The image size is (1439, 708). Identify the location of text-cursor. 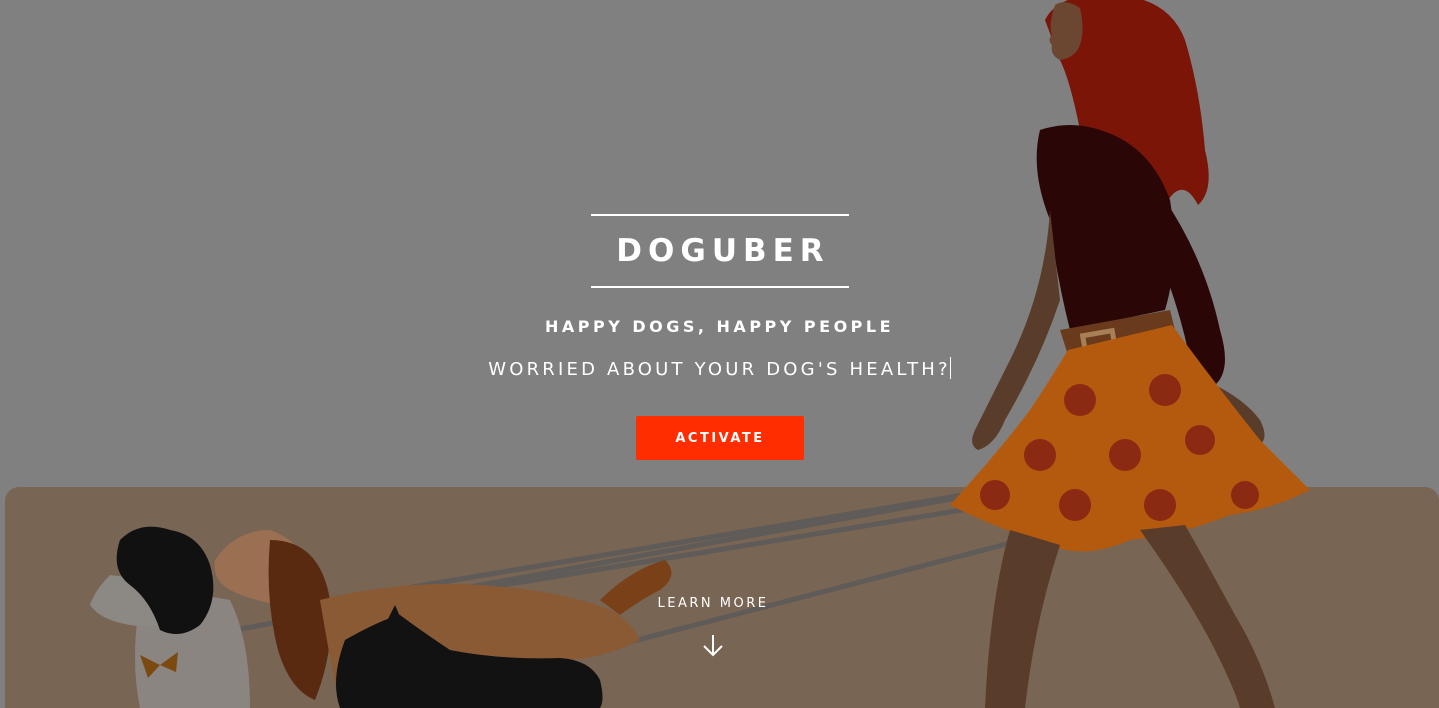
(950, 368).